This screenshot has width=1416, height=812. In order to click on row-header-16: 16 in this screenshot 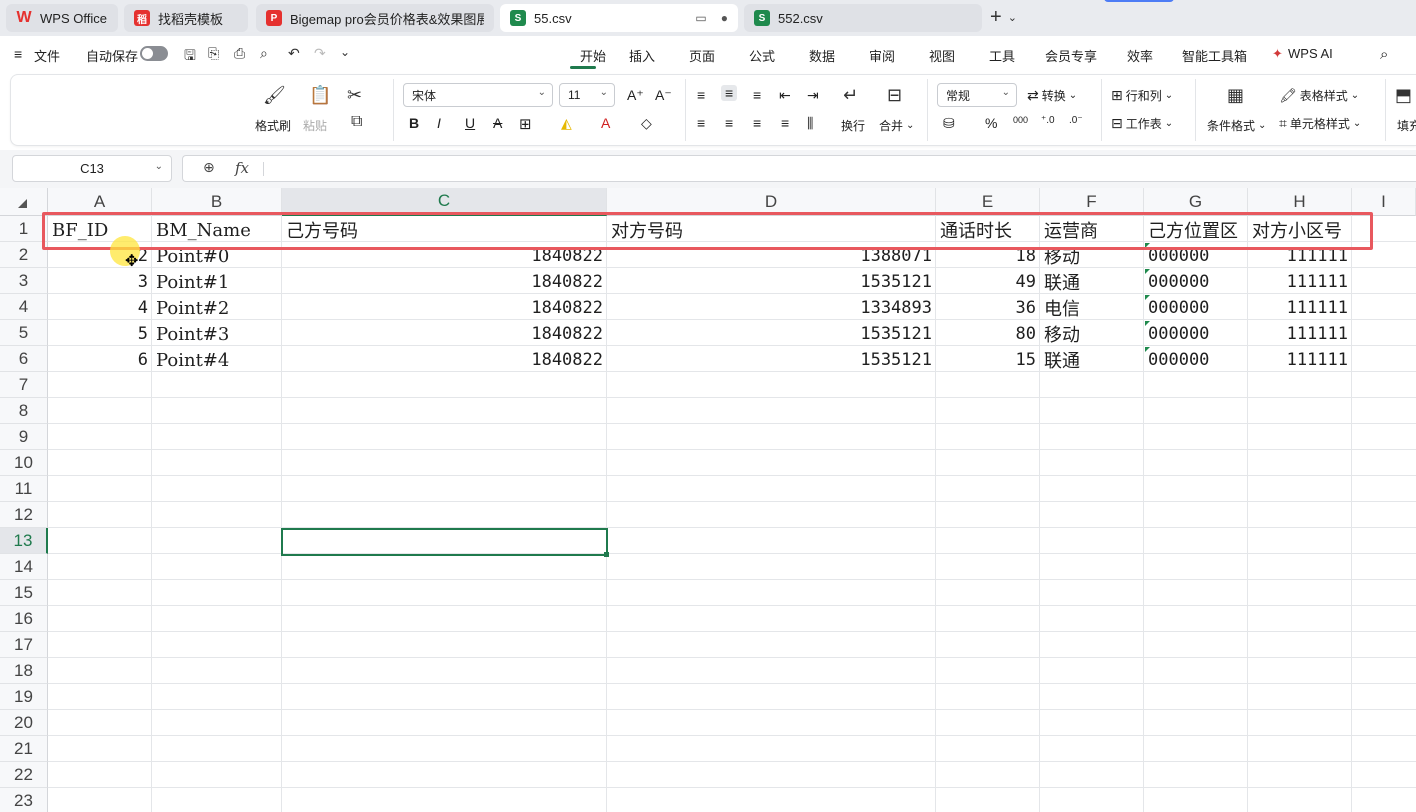, I will do `click(24, 619)`.